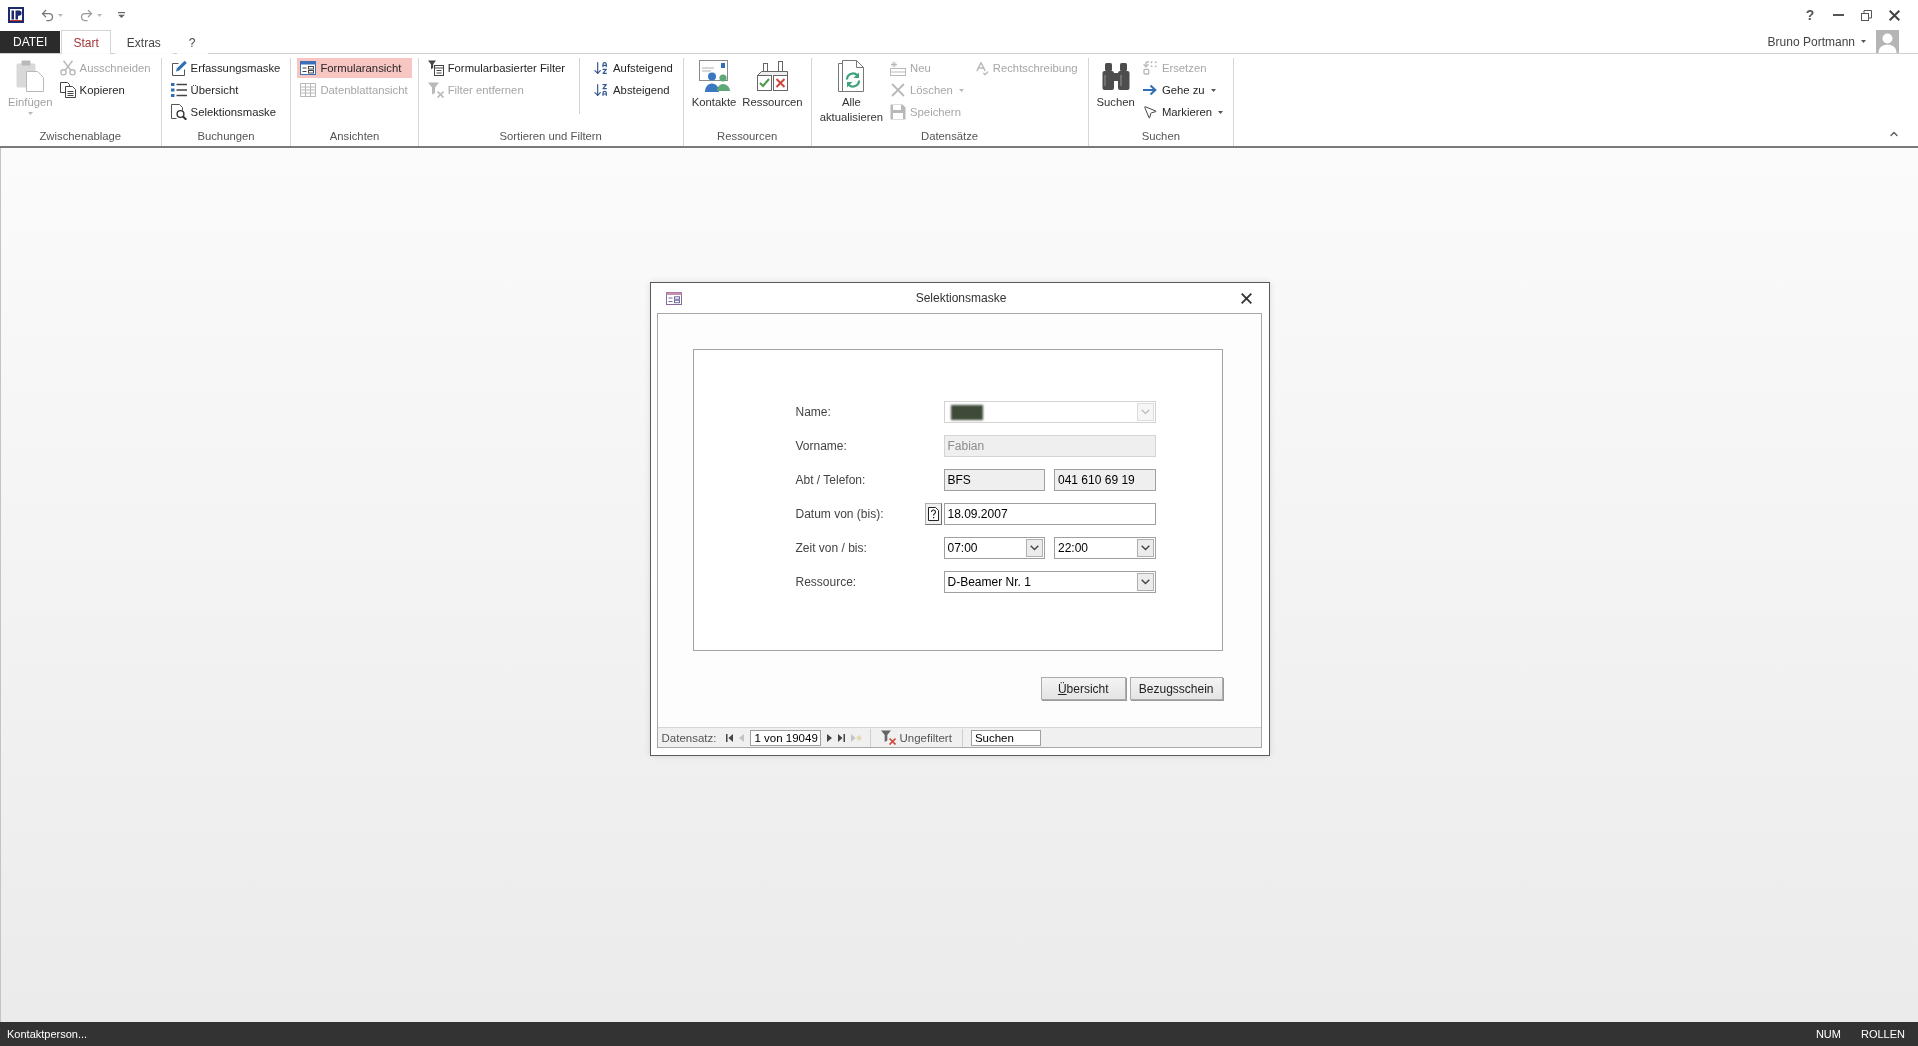 The width and height of the screenshot is (1918, 1046). Describe the element at coordinates (226, 90) in the screenshot. I see `ribbon-button: Übersicht` at that location.